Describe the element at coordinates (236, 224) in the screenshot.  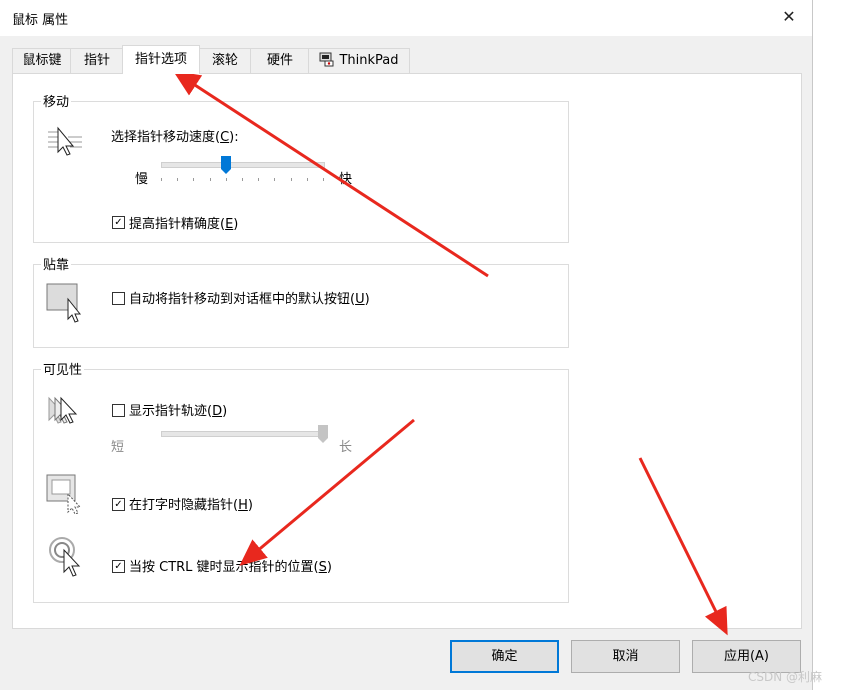
I see `precision-label-suffix: )` at that location.